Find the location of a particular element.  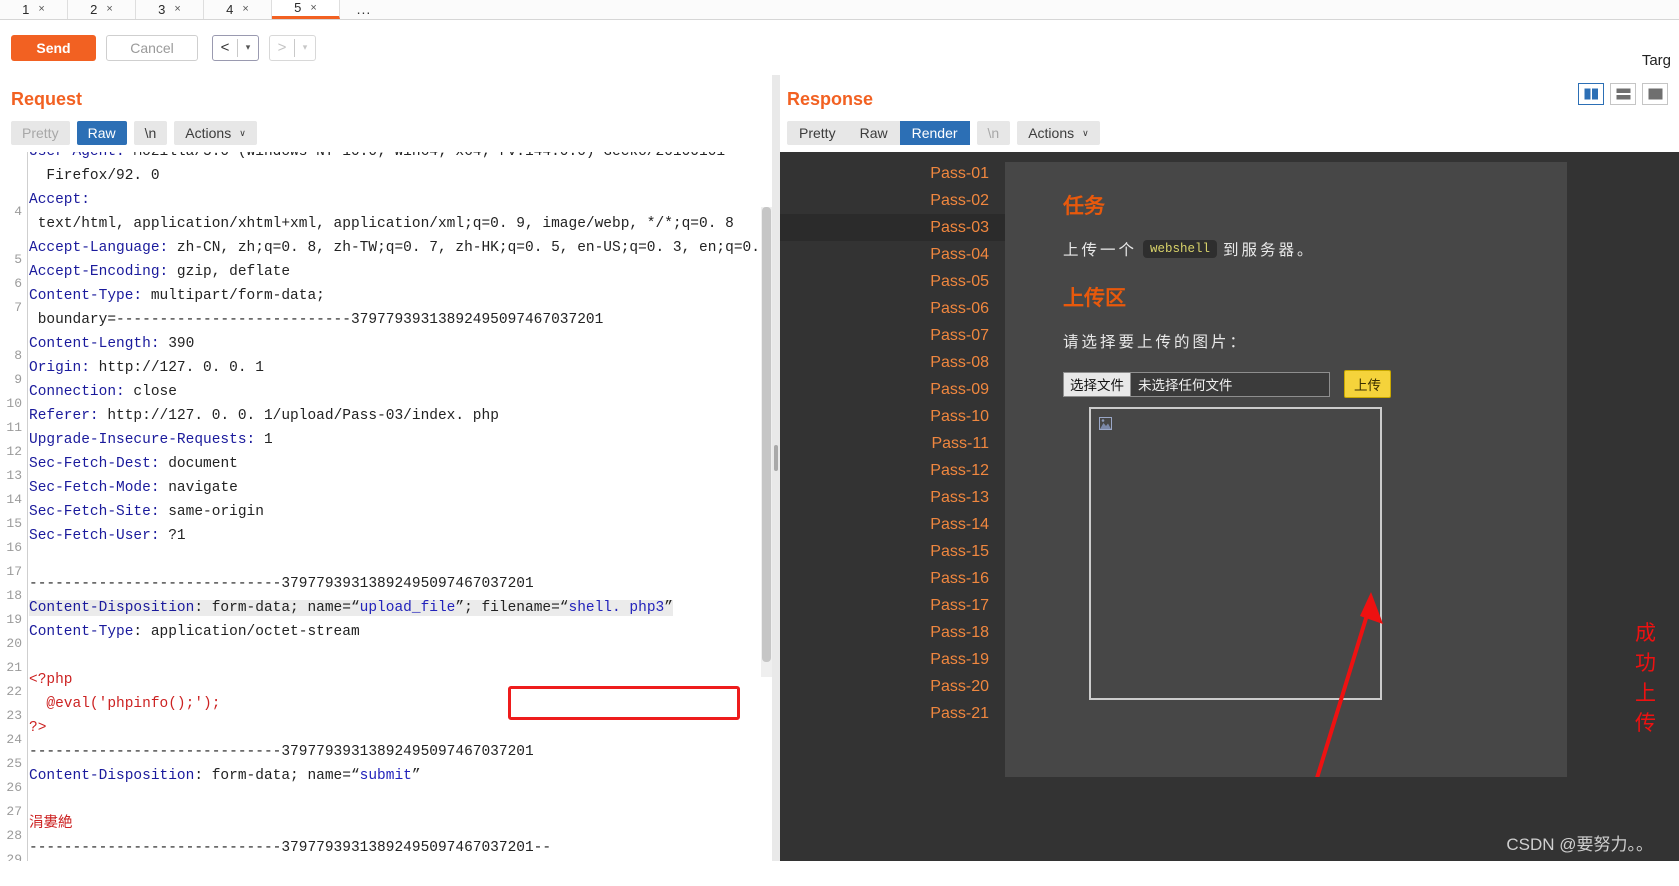

tab-request-pretty: Pretty is located at coordinates (40, 133).